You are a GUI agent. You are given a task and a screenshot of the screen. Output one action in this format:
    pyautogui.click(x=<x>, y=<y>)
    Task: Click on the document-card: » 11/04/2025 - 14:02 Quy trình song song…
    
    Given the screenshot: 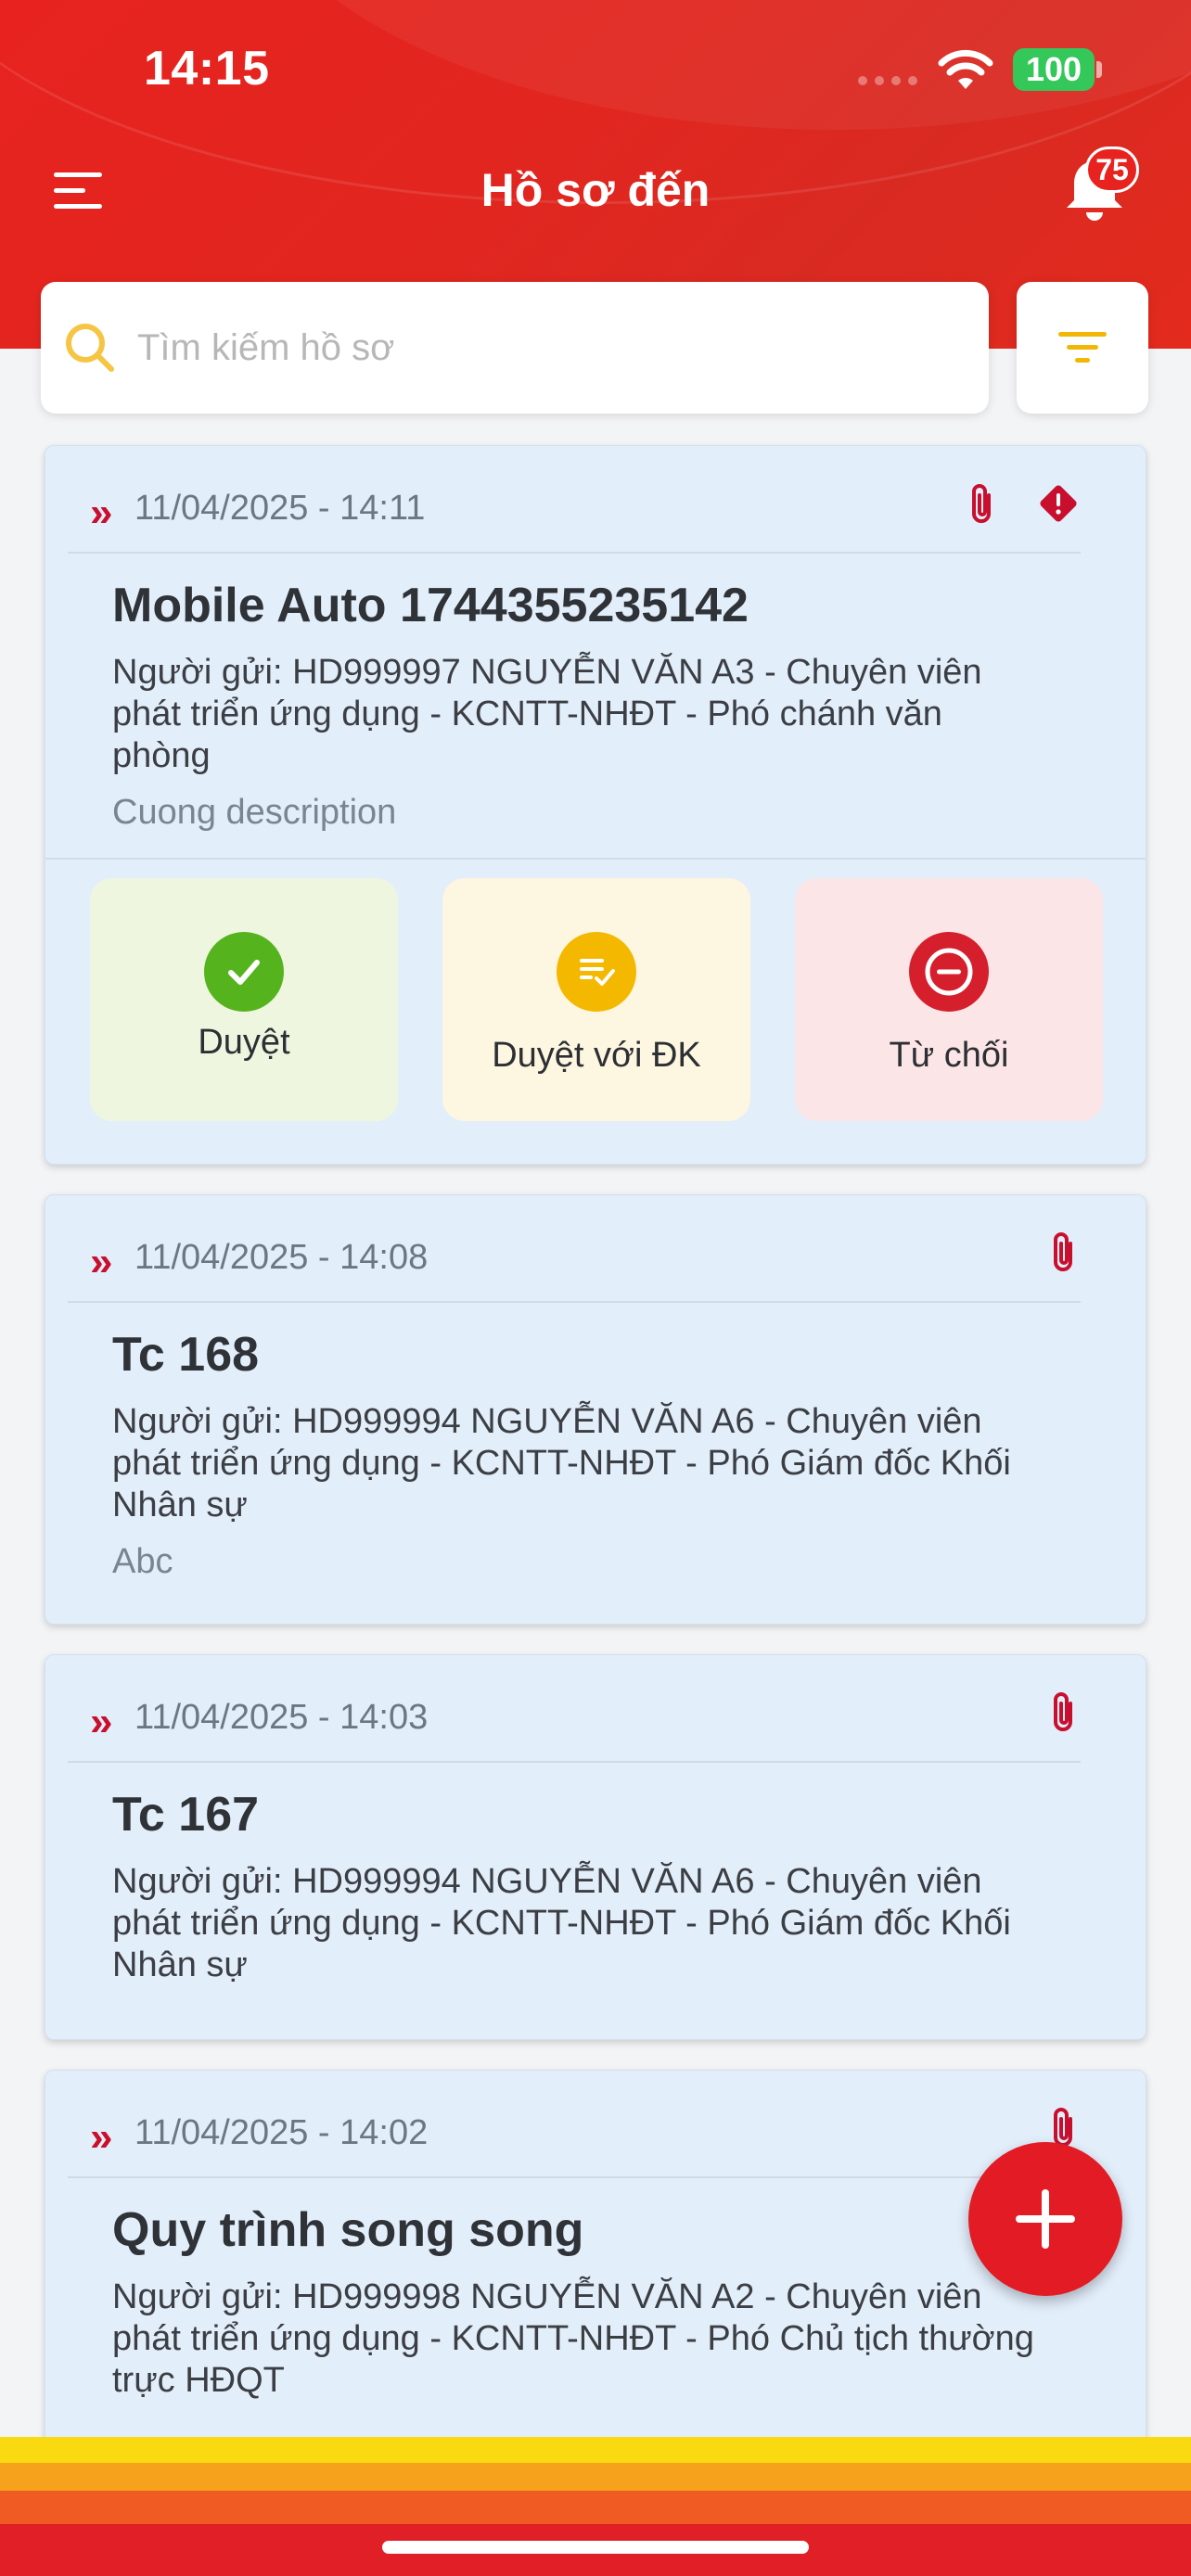 What is the action you would take?
    pyautogui.click(x=595, y=2274)
    